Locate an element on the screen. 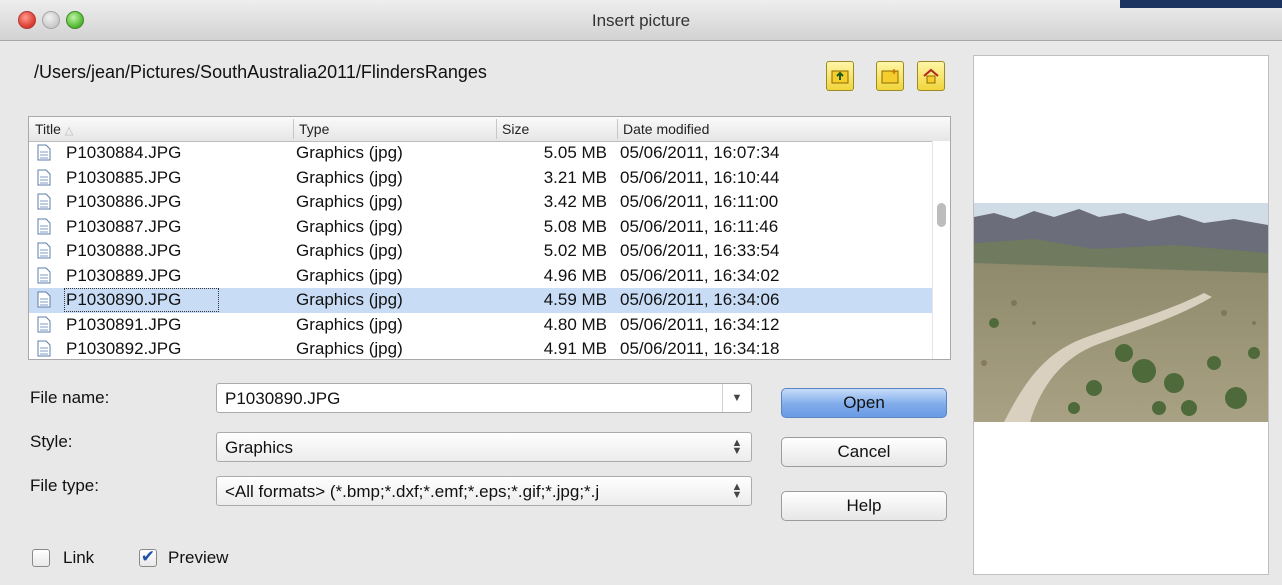  chevron-down-icon: ▼ is located at coordinates (736, 398).